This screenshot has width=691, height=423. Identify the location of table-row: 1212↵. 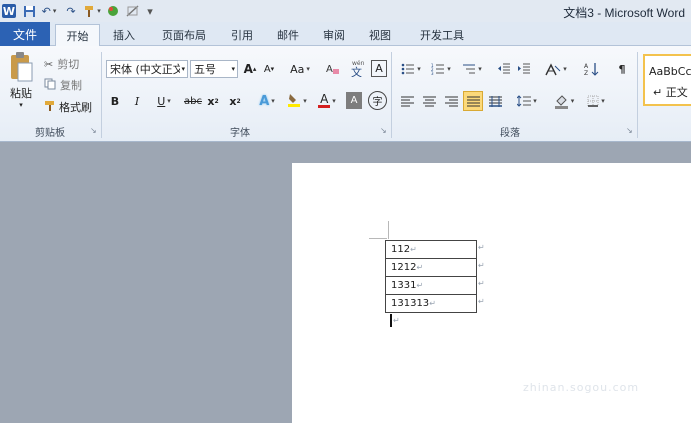
(431, 267).